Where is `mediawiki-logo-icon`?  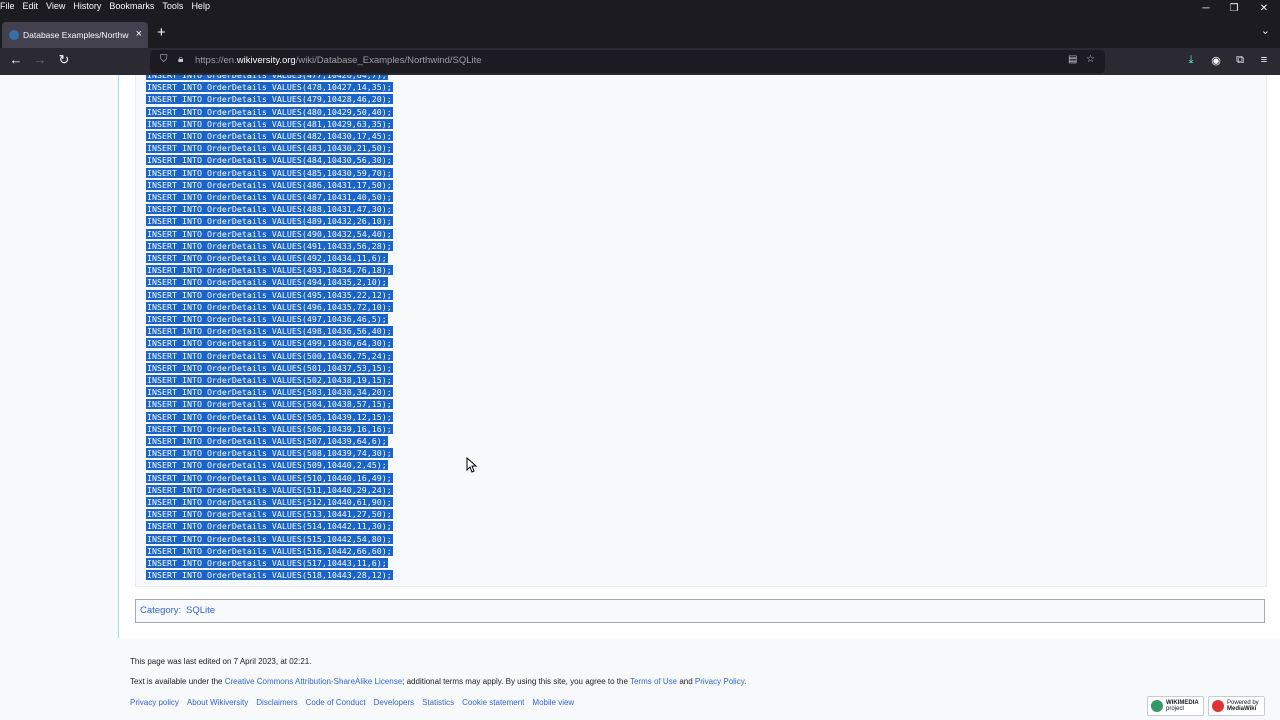 mediawiki-logo-icon is located at coordinates (1218, 706).